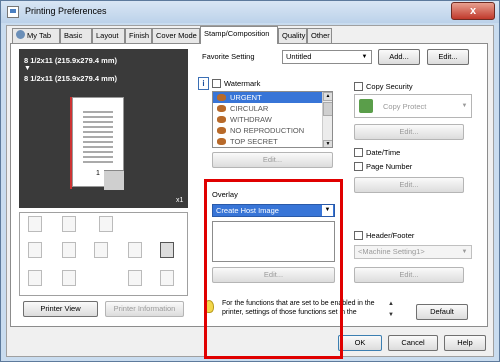  What do you see at coordinates (251, 119) in the screenshot?
I see `list-item-label: WITHDRAW` at bounding box center [251, 119].